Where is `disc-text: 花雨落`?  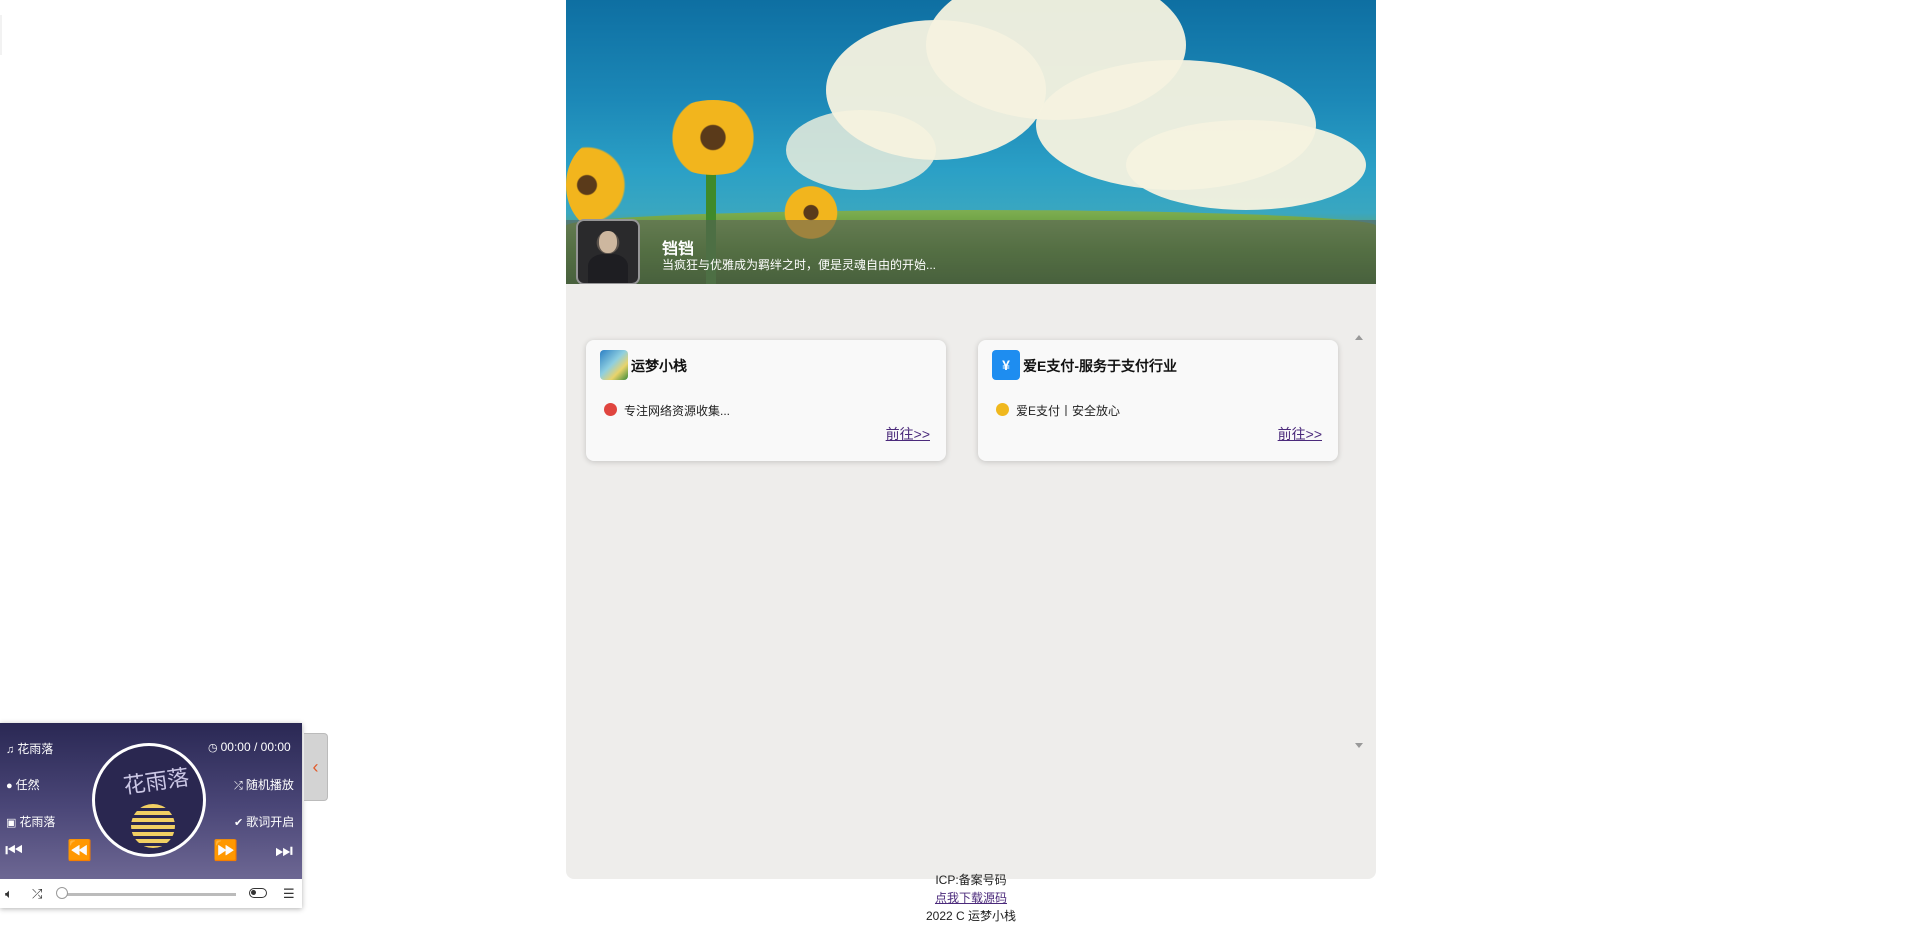
disc-text: 花雨落 is located at coordinates (156, 782).